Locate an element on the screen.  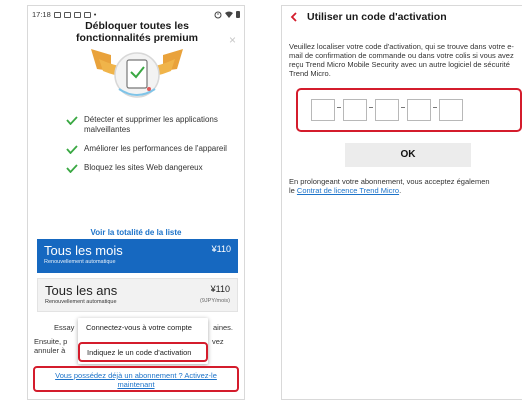
battery-icon is located at coordinates (238, 14).